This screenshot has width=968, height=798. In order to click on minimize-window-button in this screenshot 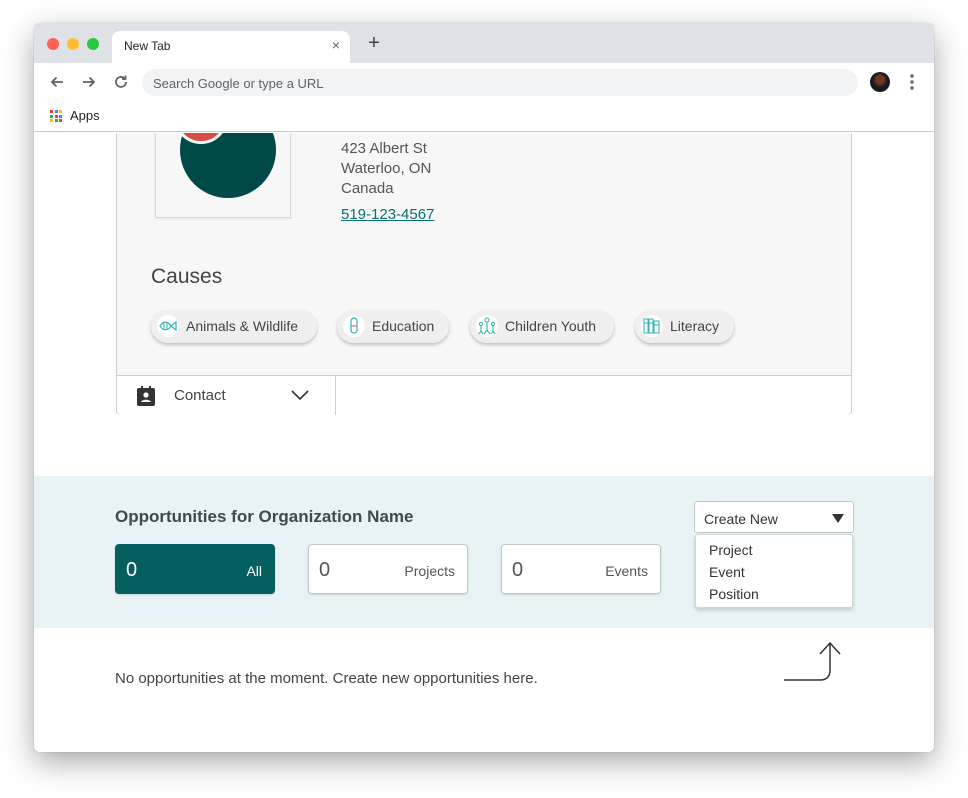, I will do `click(73, 44)`.